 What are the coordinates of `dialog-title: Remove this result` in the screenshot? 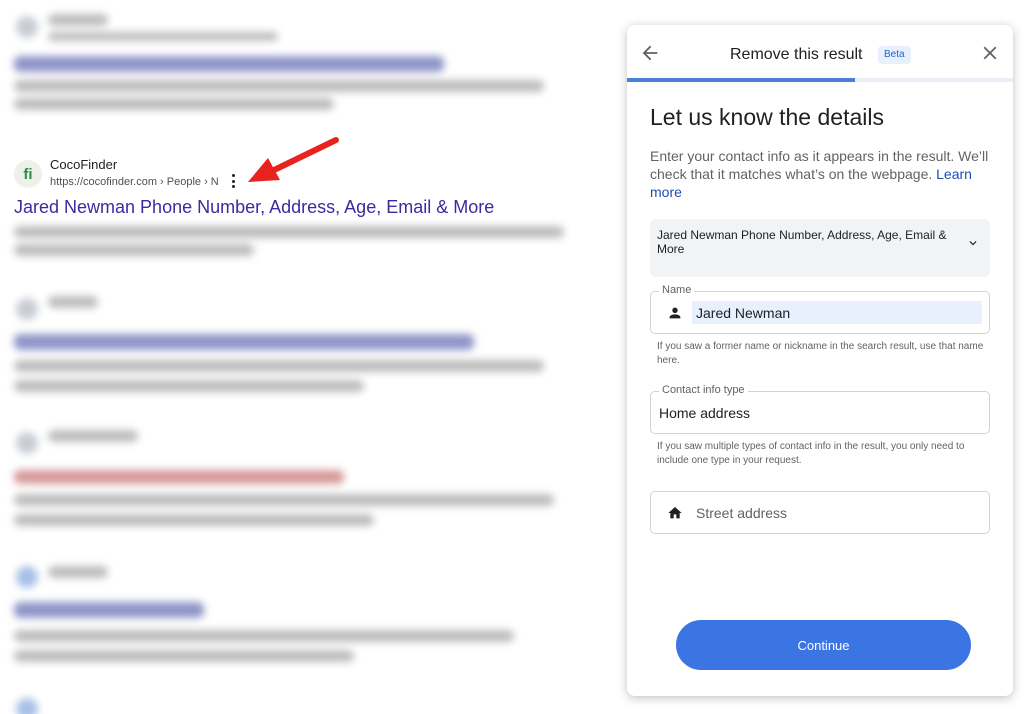 It's located at (796, 54).